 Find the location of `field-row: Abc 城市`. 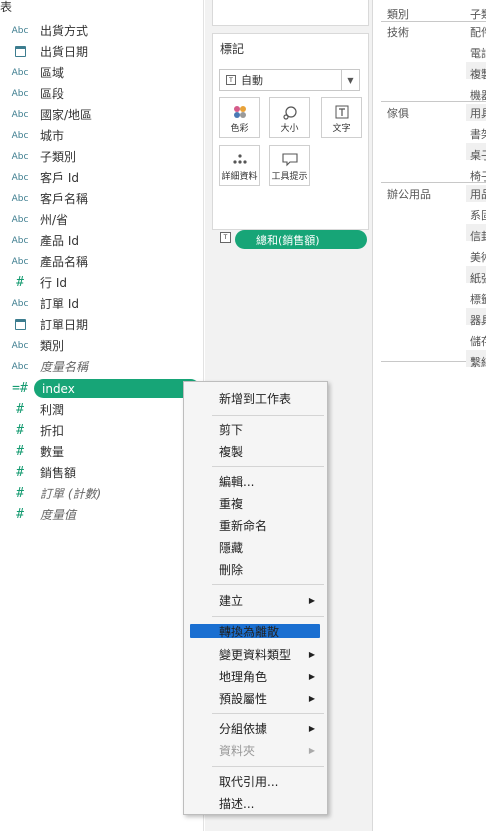

field-row: Abc 城市 is located at coordinates (102, 135).